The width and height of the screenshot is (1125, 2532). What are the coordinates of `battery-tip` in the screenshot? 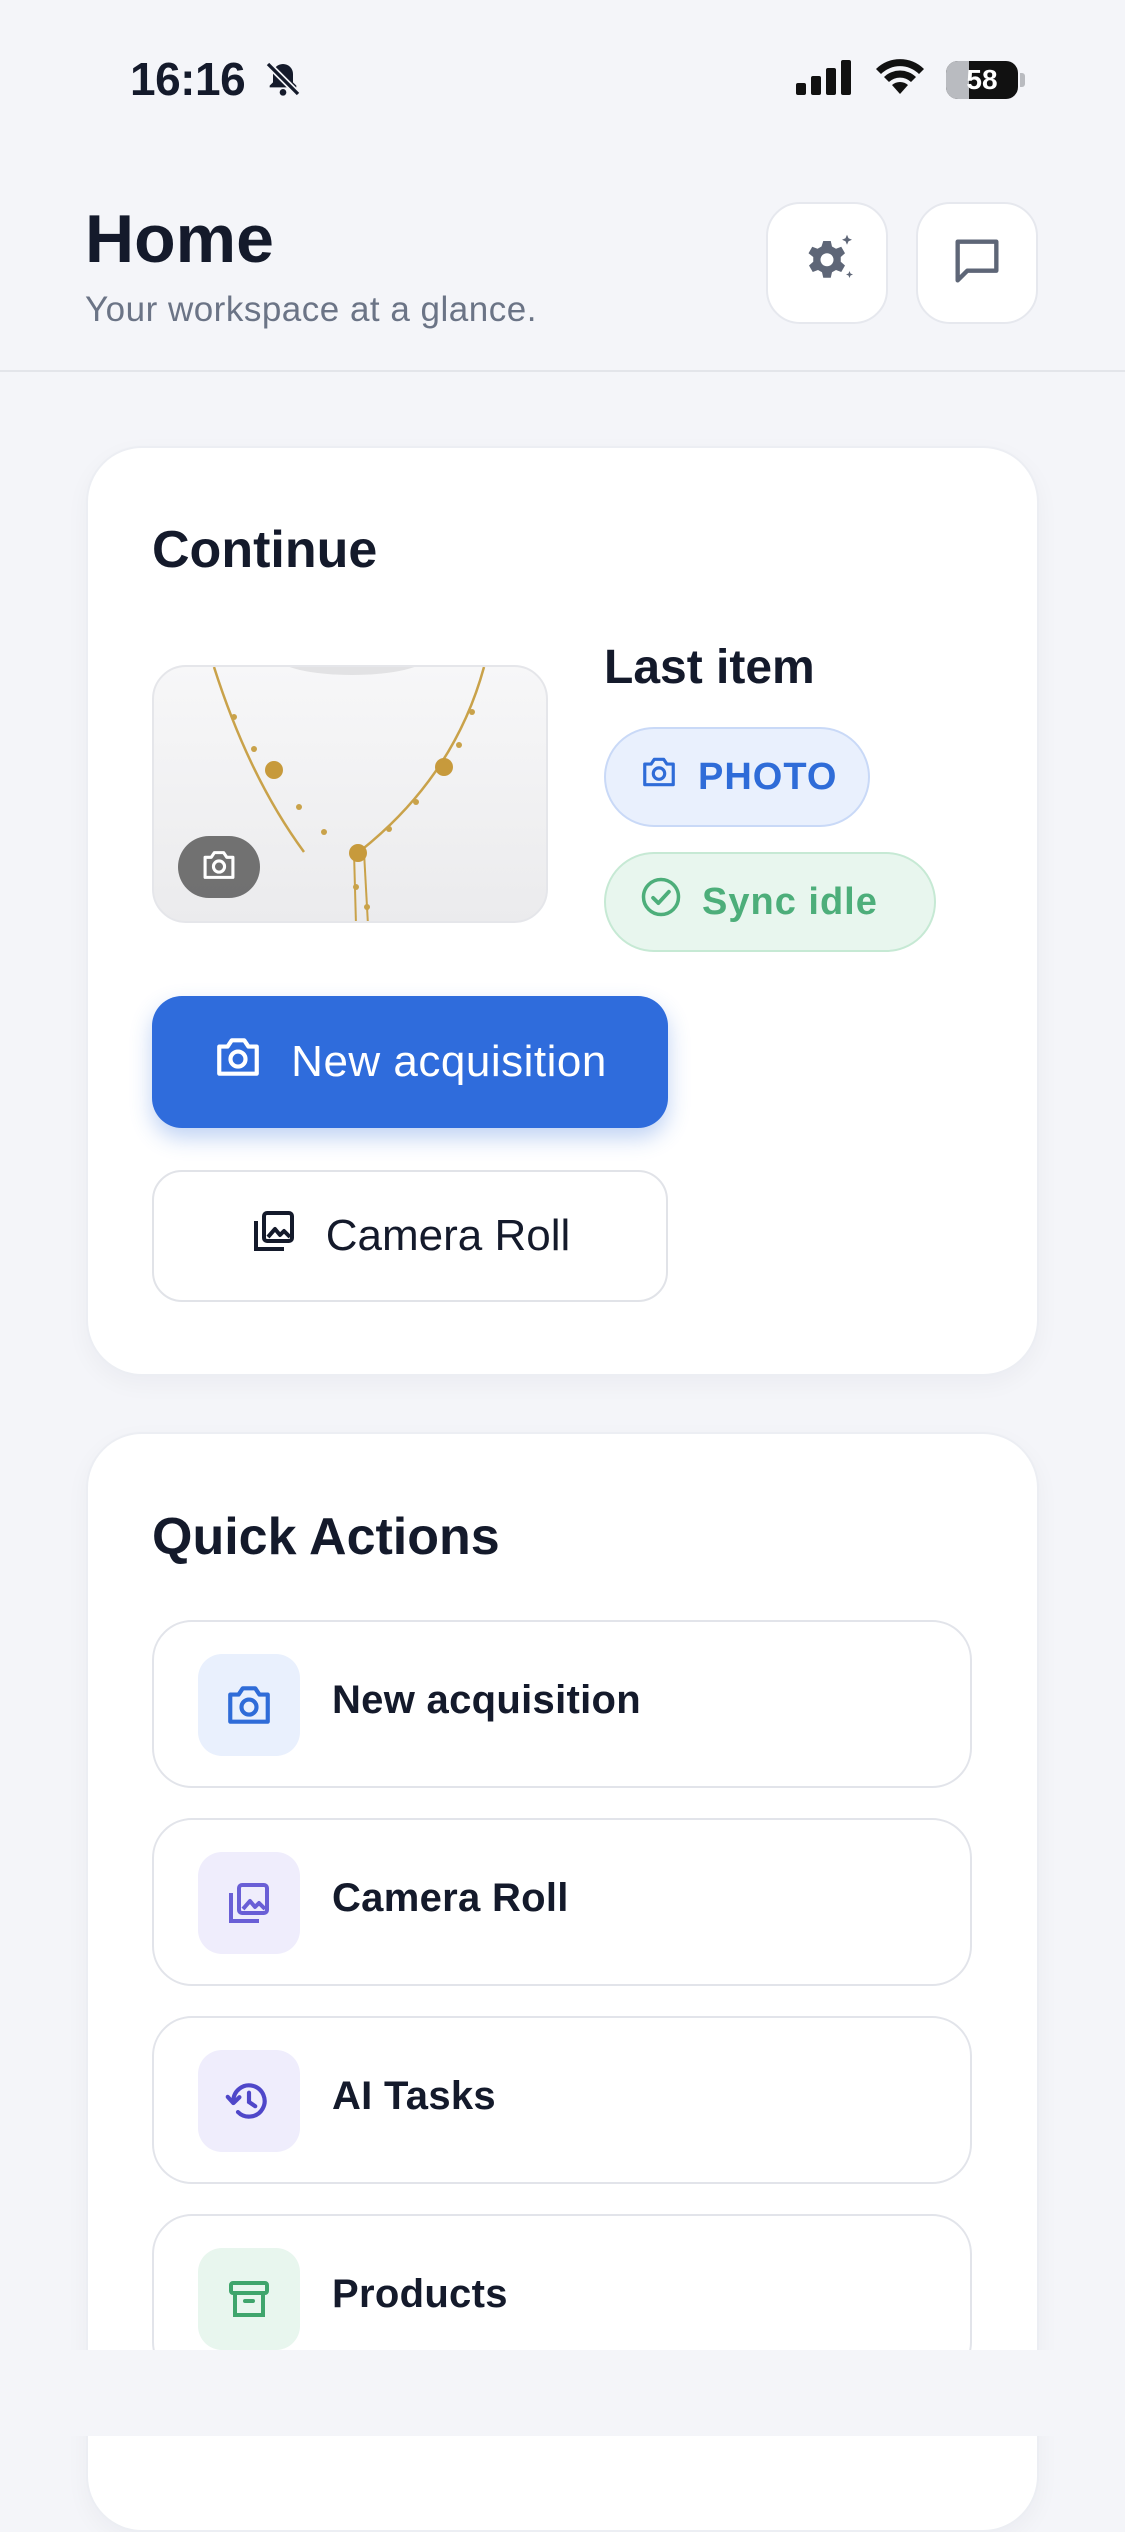 It's located at (1022, 79).